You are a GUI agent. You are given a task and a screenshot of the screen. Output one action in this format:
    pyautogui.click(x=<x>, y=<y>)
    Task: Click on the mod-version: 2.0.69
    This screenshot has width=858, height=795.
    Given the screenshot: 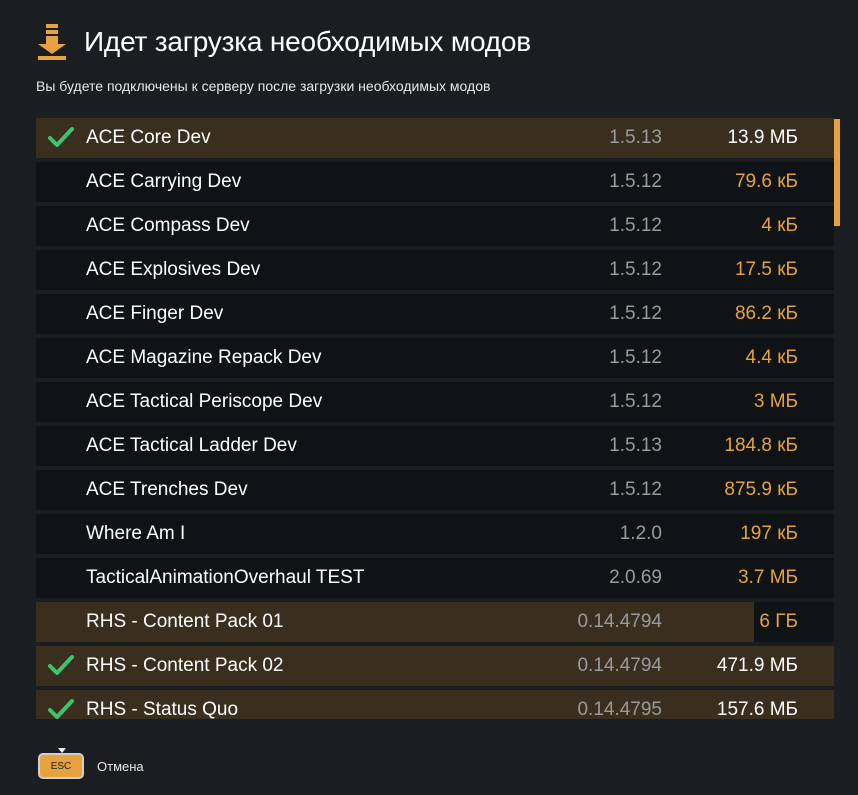 What is the action you would take?
    pyautogui.click(x=635, y=577)
    